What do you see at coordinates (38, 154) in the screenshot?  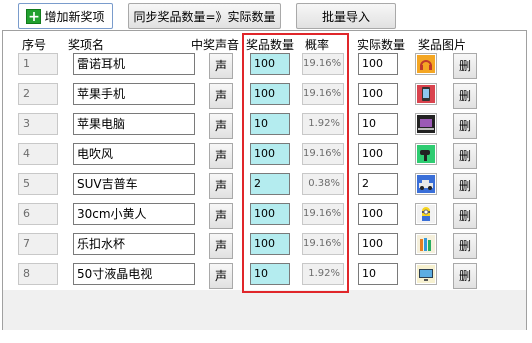 I see `row-index: 4` at bounding box center [38, 154].